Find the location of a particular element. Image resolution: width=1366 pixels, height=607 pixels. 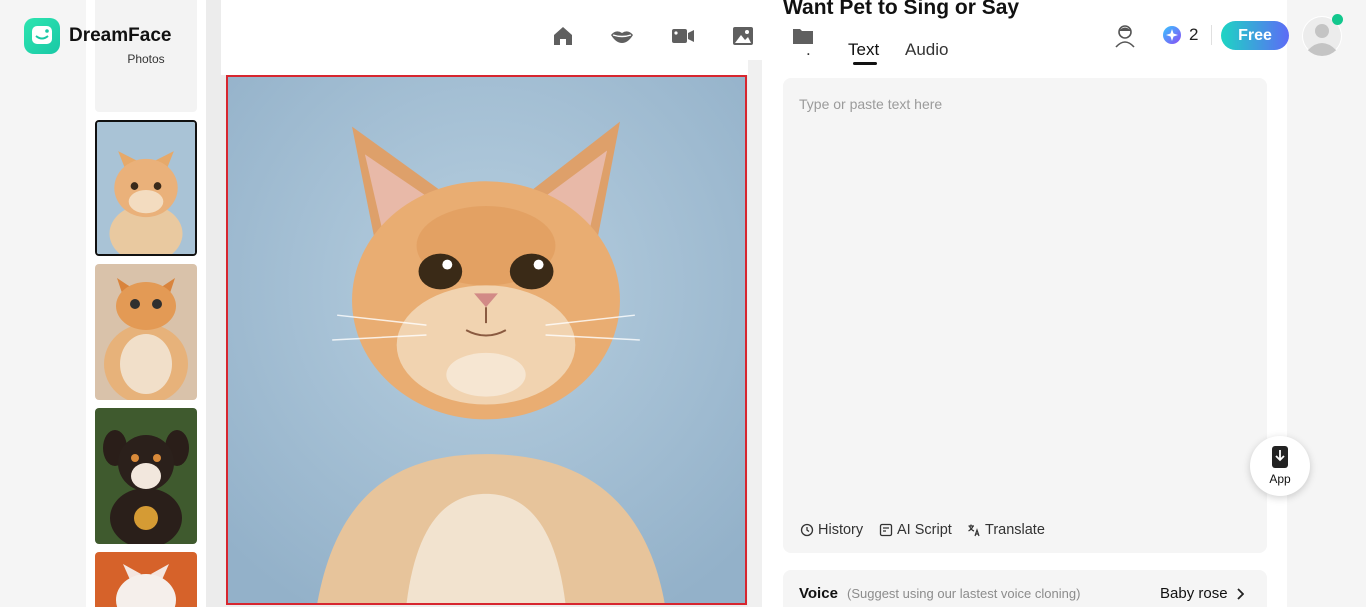

photos-label: Photos is located at coordinates (146, 59).